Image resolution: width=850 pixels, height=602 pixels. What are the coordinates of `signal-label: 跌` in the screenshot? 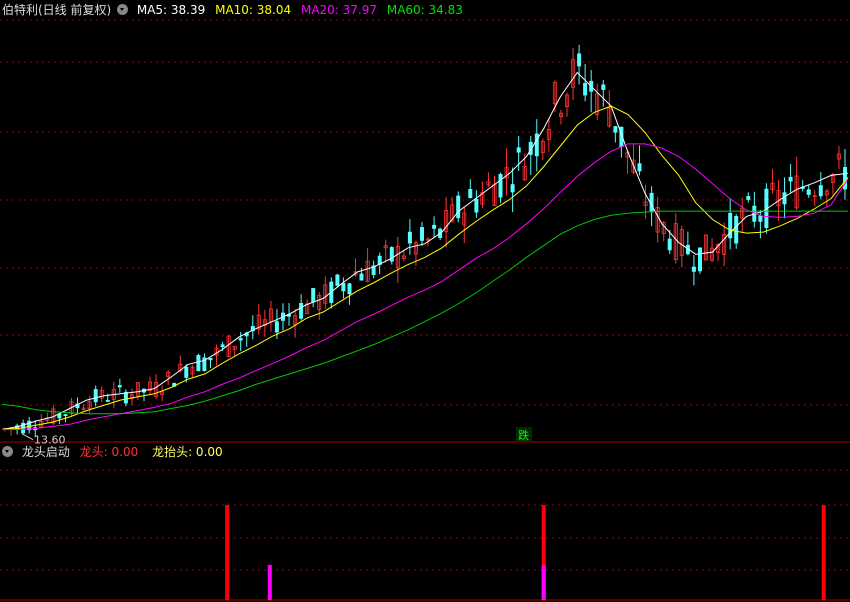 It's located at (523, 435).